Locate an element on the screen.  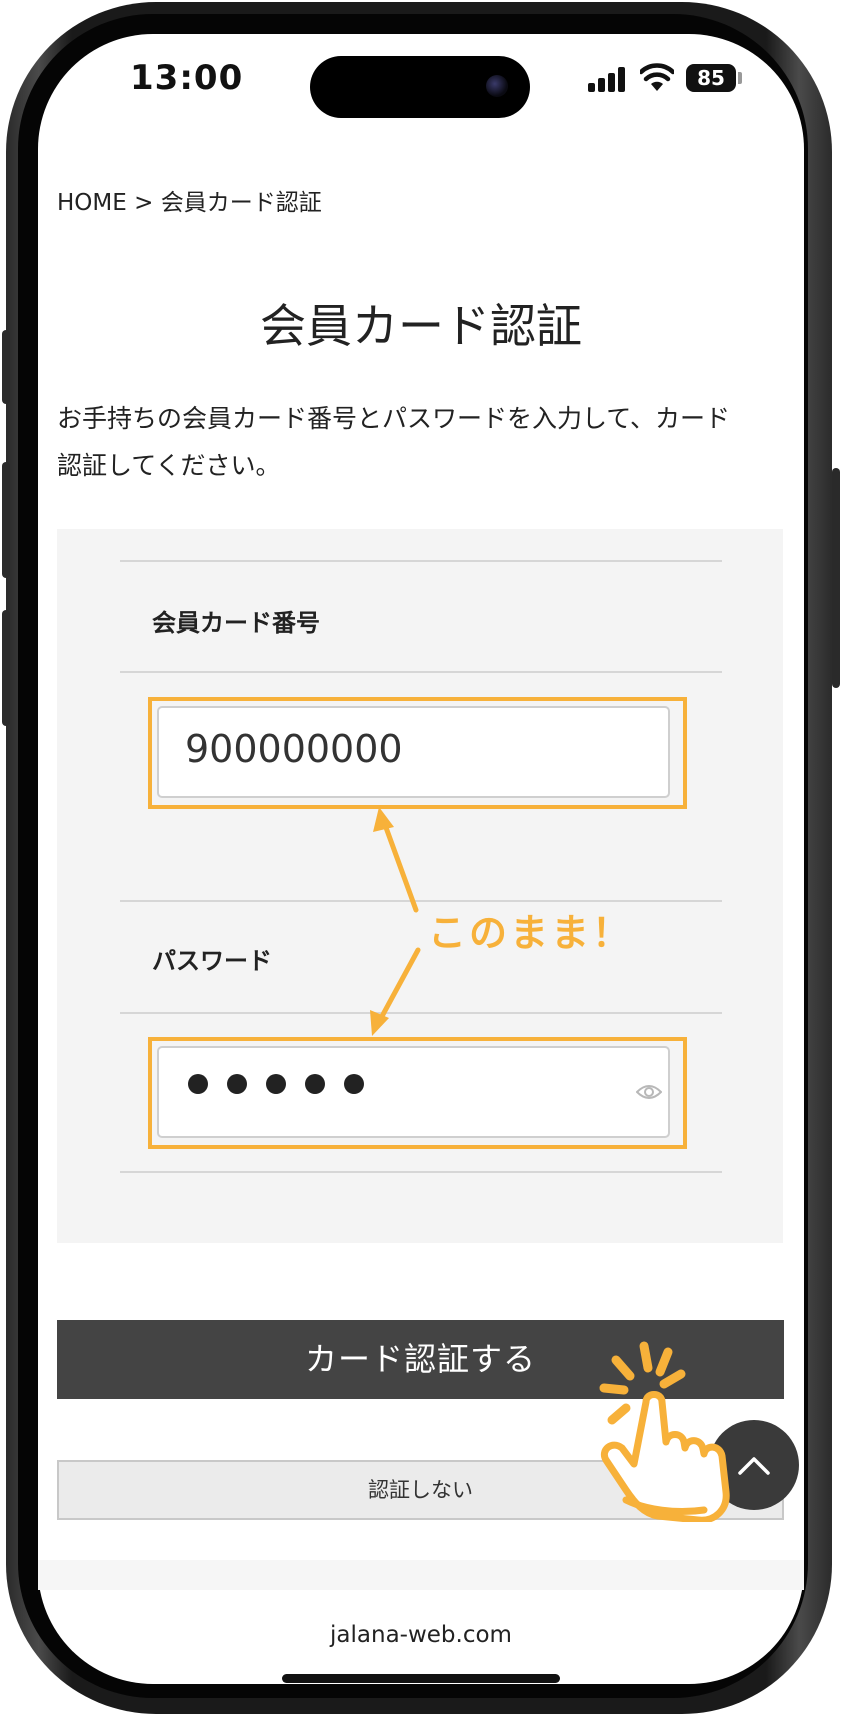
home-indicator is located at coordinates (421, 1678).